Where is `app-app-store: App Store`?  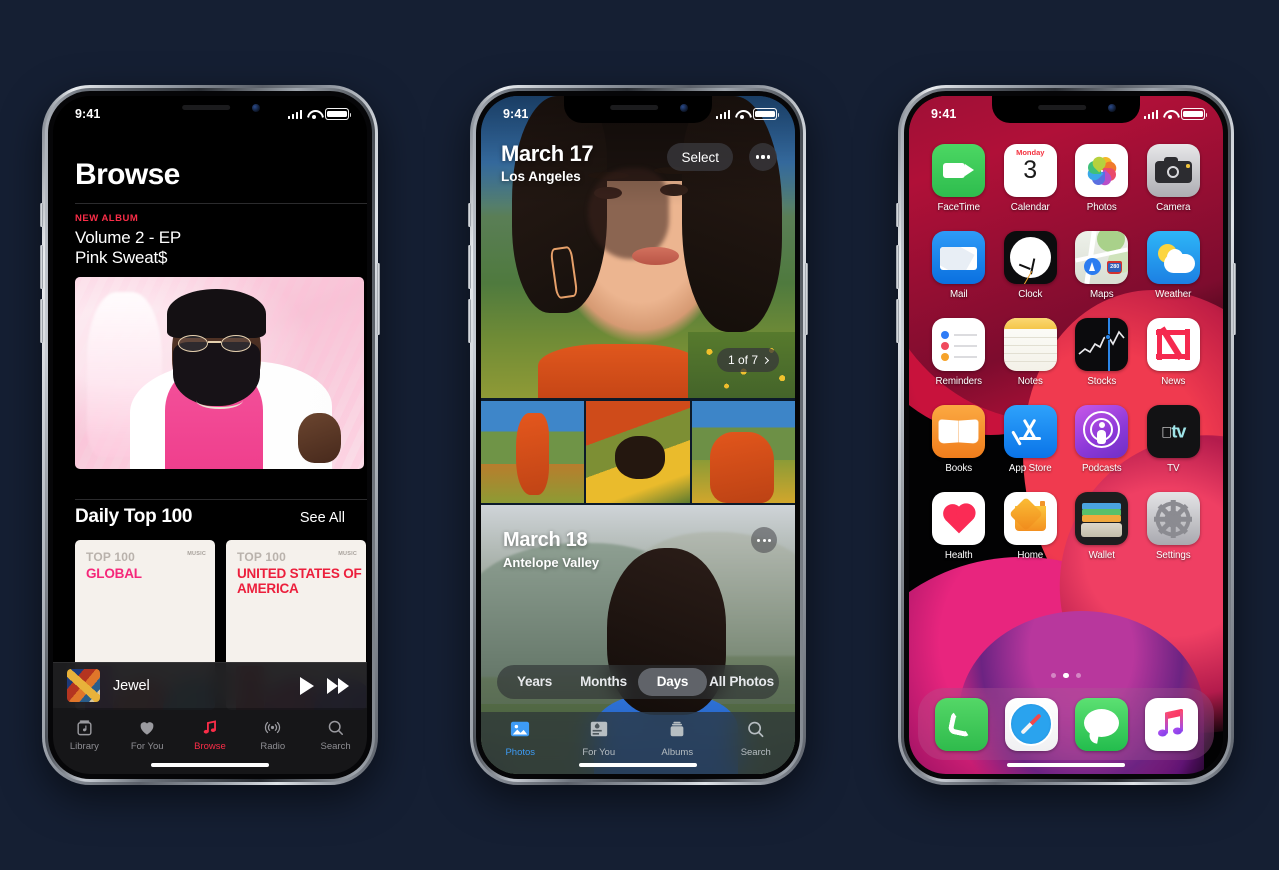 app-app-store: App Store is located at coordinates (1031, 439).